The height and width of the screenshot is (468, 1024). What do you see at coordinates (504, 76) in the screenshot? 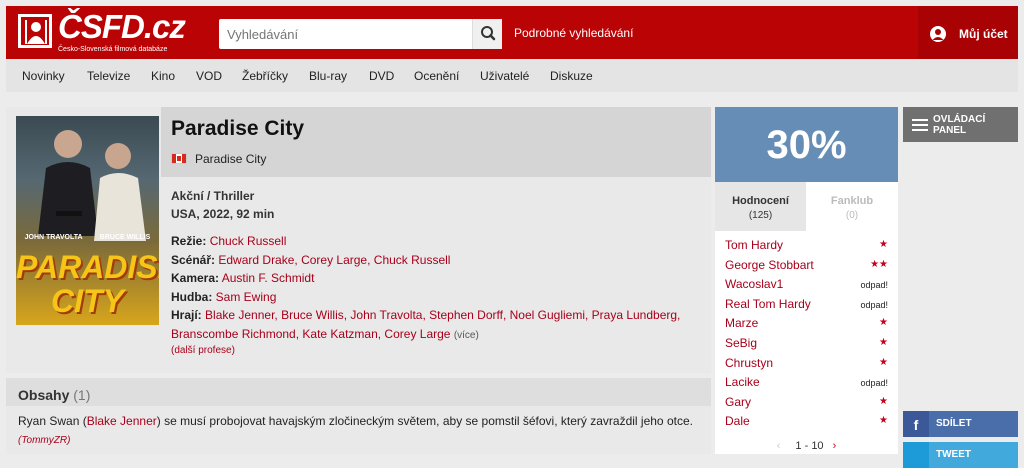
I see `nav-item-uzivatele: Uživatelé` at bounding box center [504, 76].